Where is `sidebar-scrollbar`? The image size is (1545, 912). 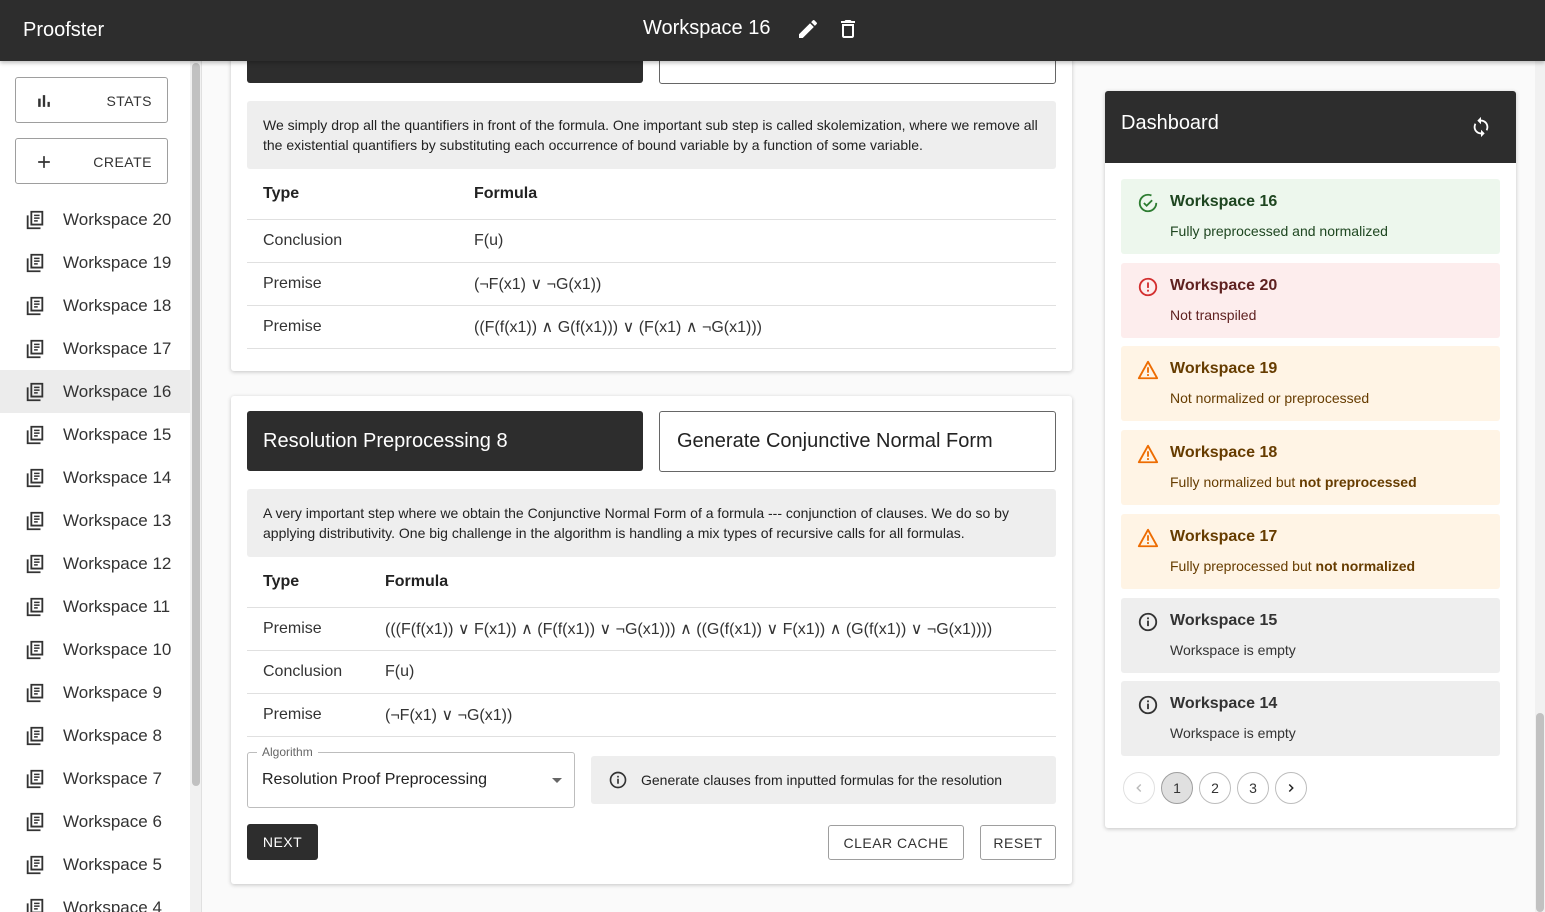 sidebar-scrollbar is located at coordinates (195, 486).